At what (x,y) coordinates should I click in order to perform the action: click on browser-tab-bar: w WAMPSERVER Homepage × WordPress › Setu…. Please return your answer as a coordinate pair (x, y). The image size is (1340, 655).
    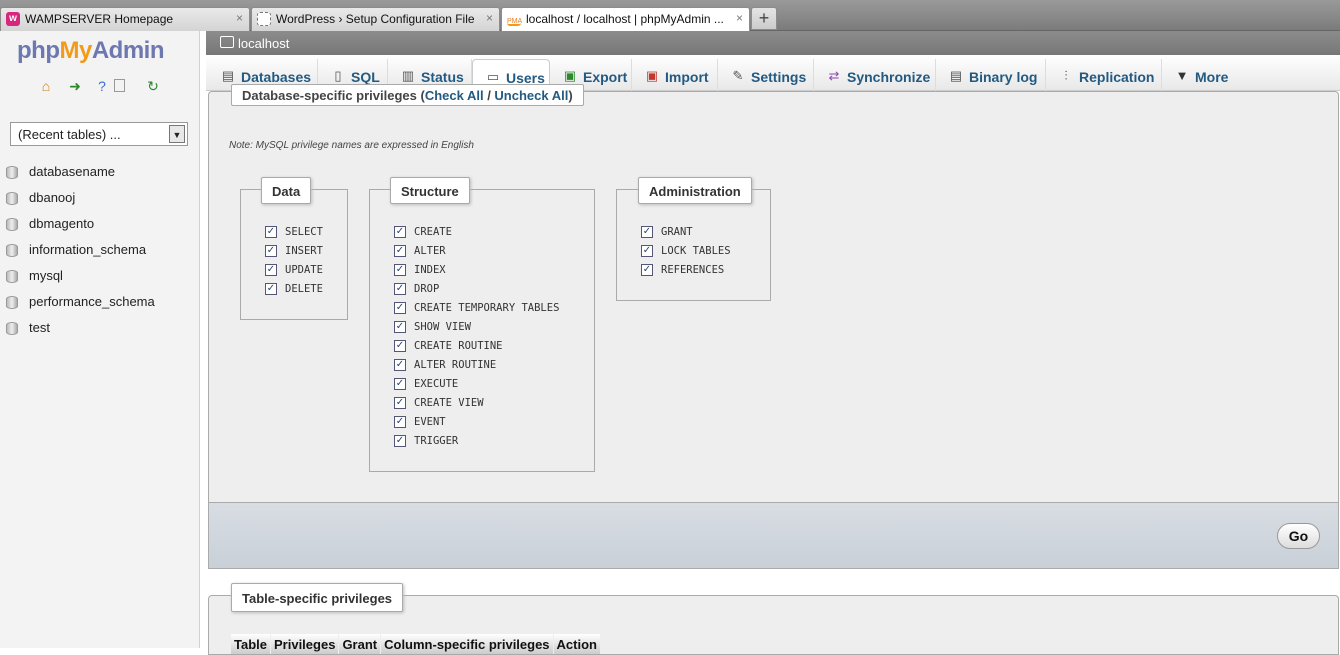
    Looking at the image, I should click on (670, 16).